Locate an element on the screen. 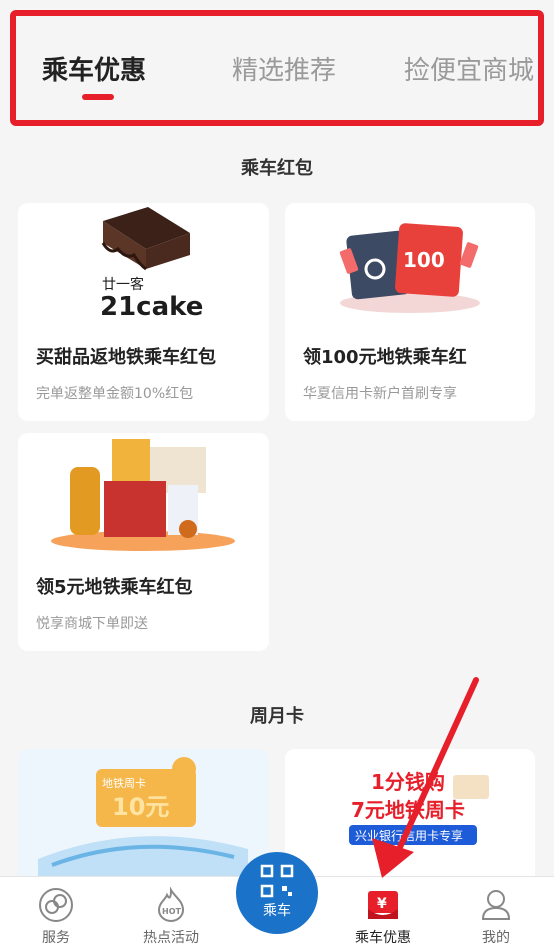  hot-flame-icon: HOT is located at coordinates (171, 904).